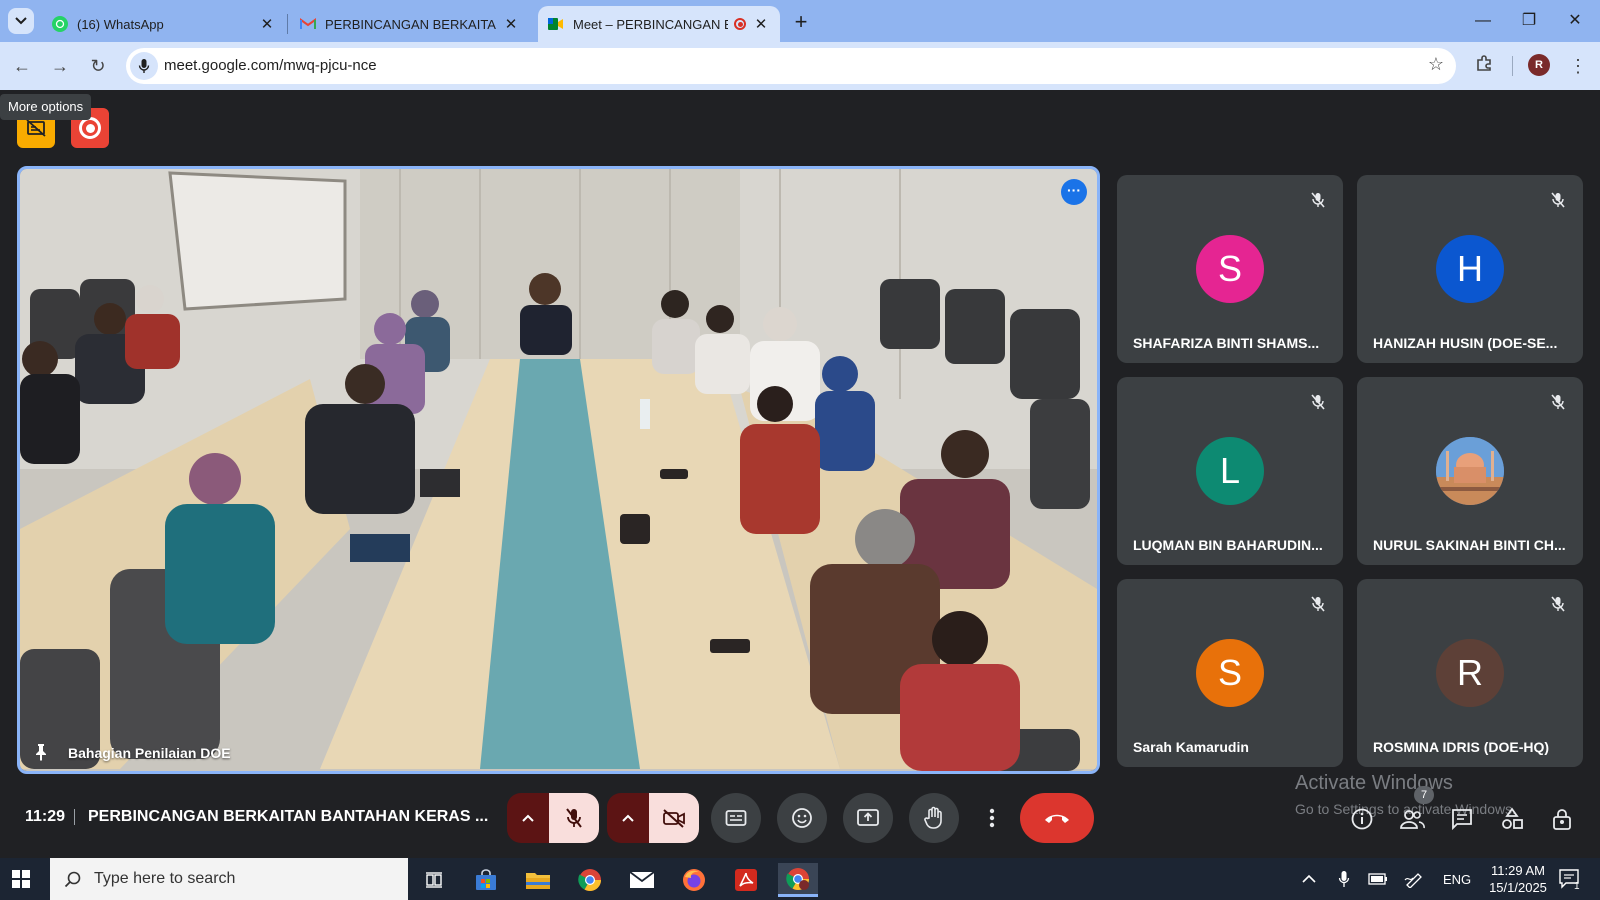  What do you see at coordinates (1483, 21) in the screenshot?
I see `minimize-button: —` at bounding box center [1483, 21].